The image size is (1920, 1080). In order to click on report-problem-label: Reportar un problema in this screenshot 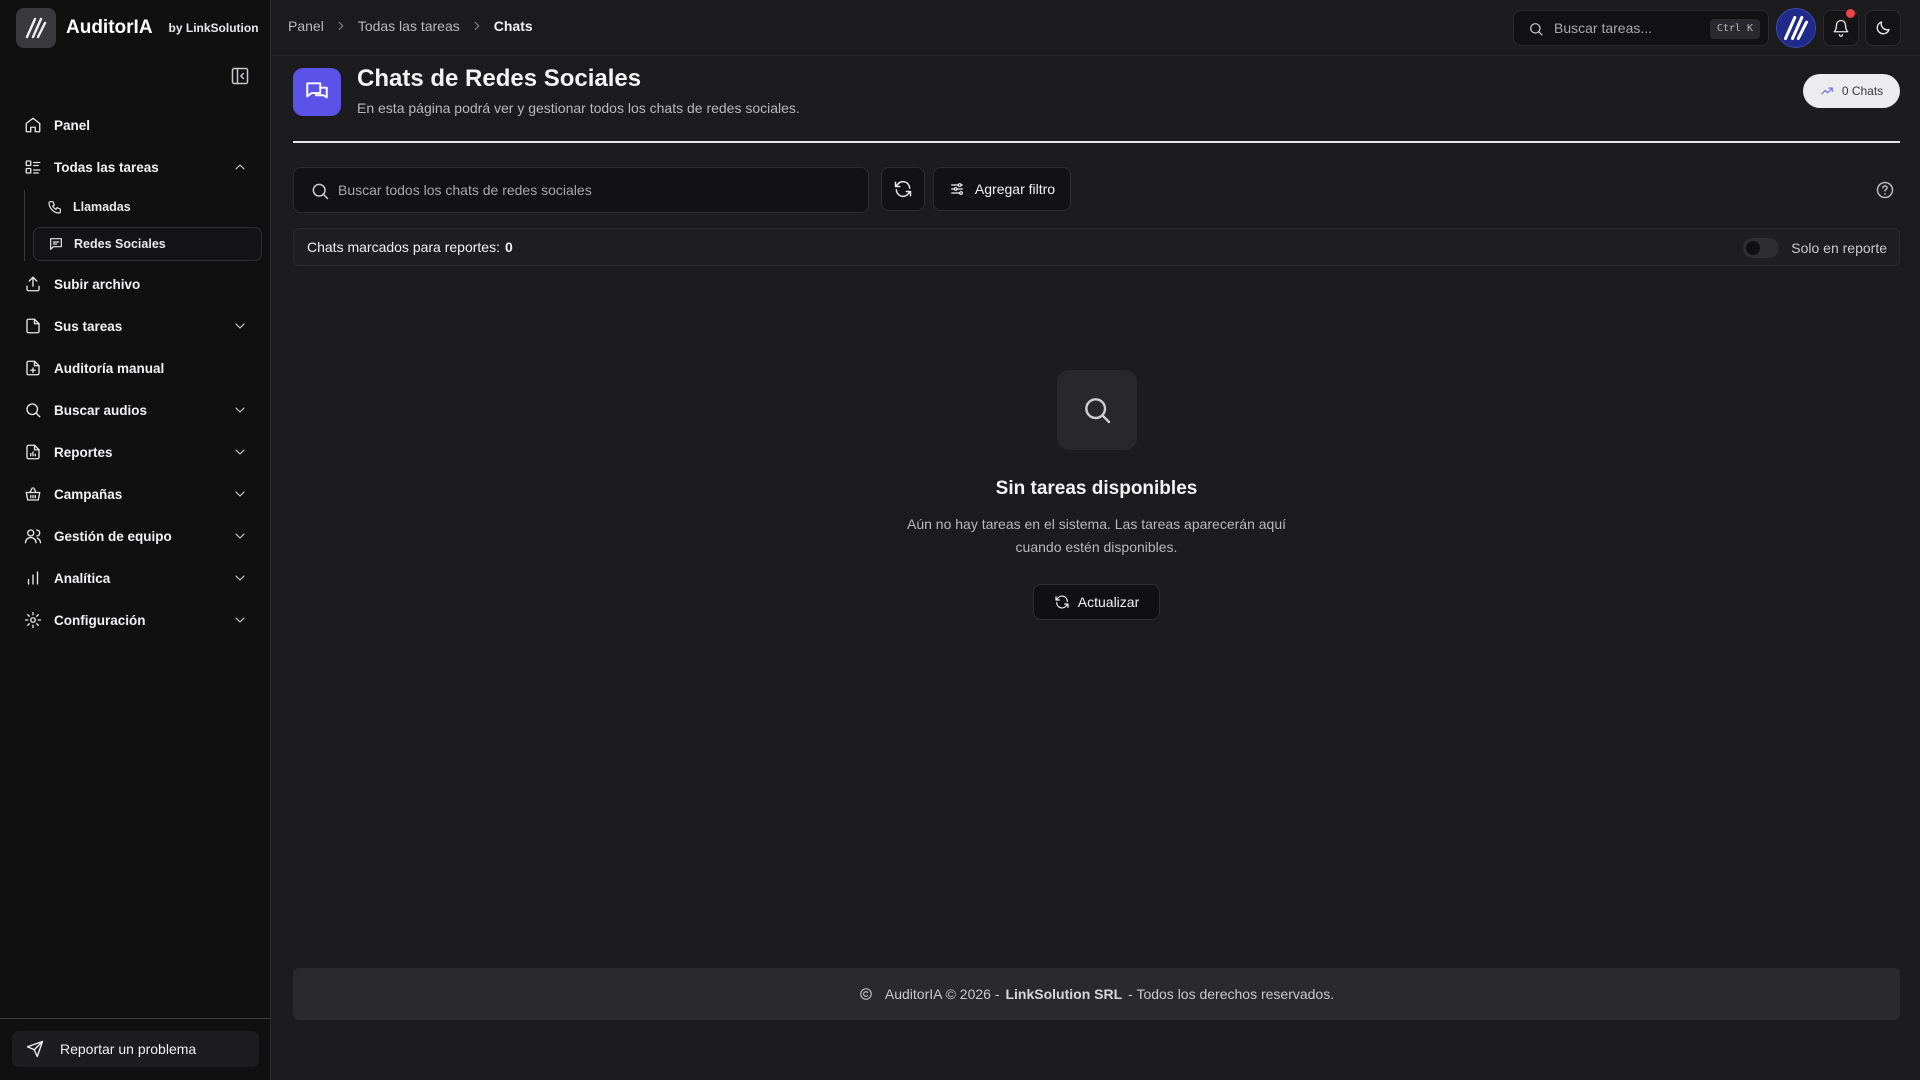, I will do `click(128, 1049)`.